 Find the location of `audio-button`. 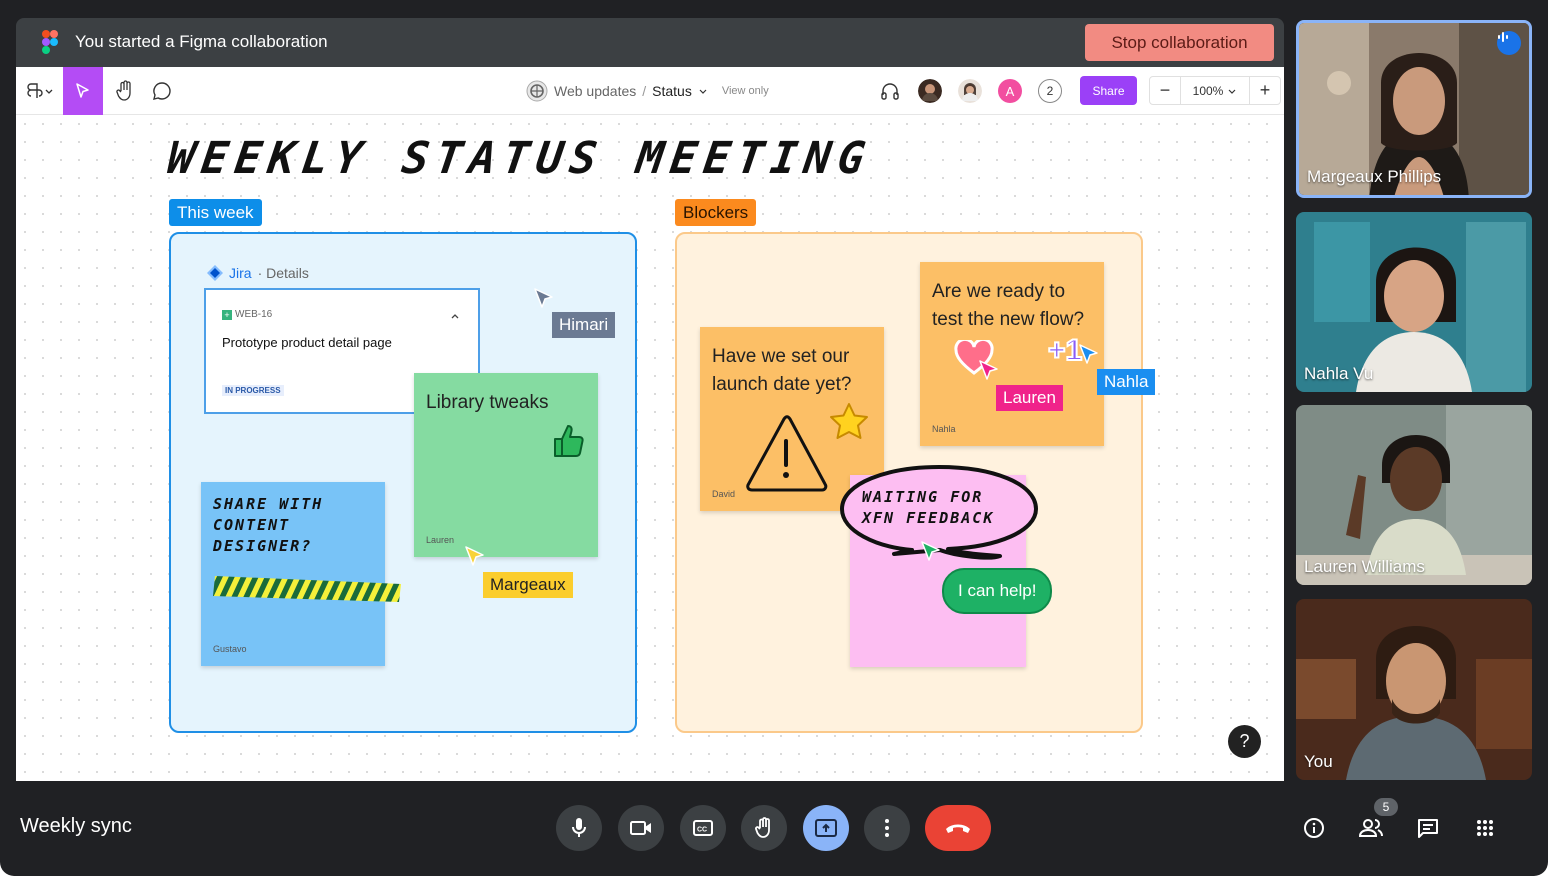

audio-button is located at coordinates (890, 91).